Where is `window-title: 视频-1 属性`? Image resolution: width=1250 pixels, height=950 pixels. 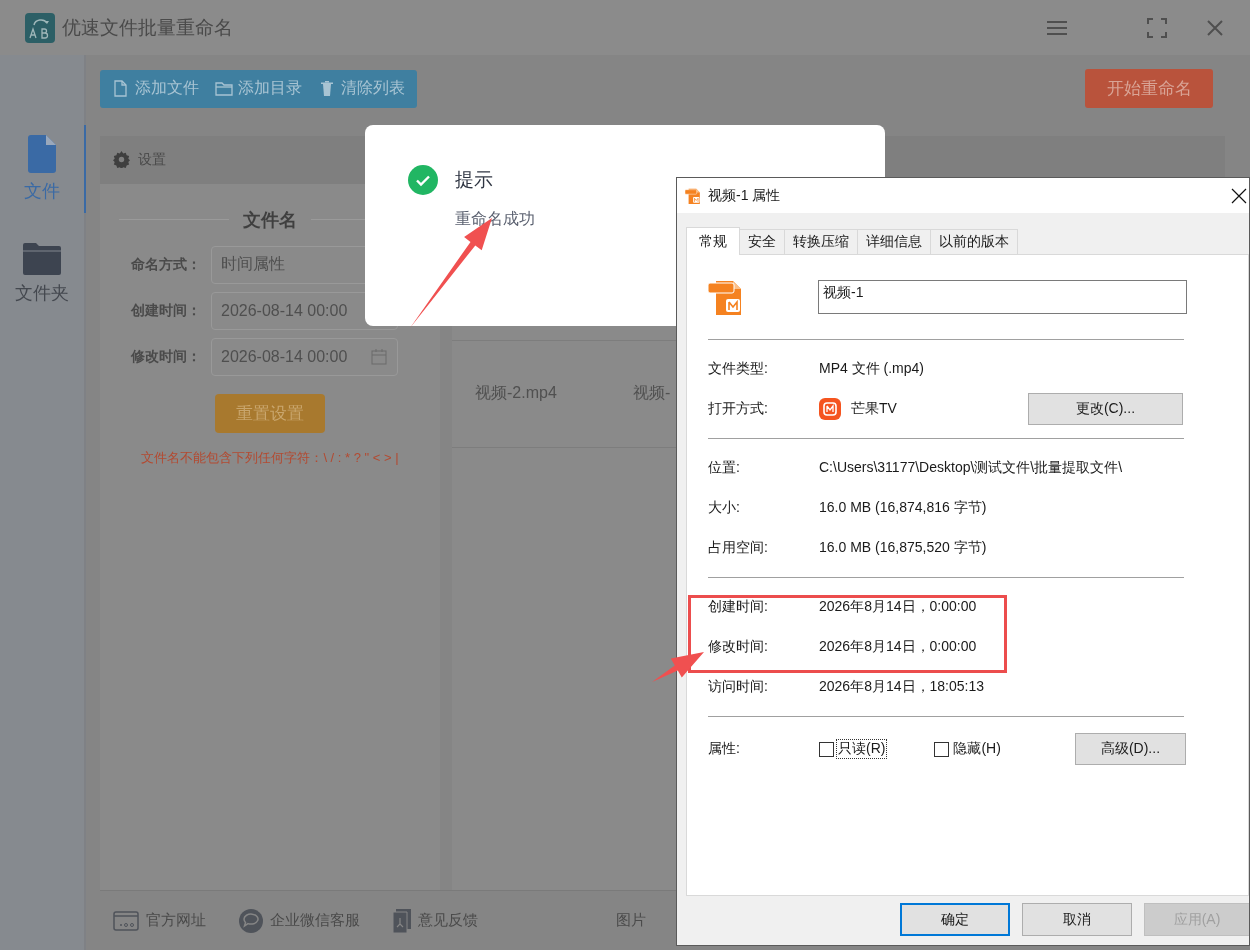 window-title: 视频-1 属性 is located at coordinates (744, 195).